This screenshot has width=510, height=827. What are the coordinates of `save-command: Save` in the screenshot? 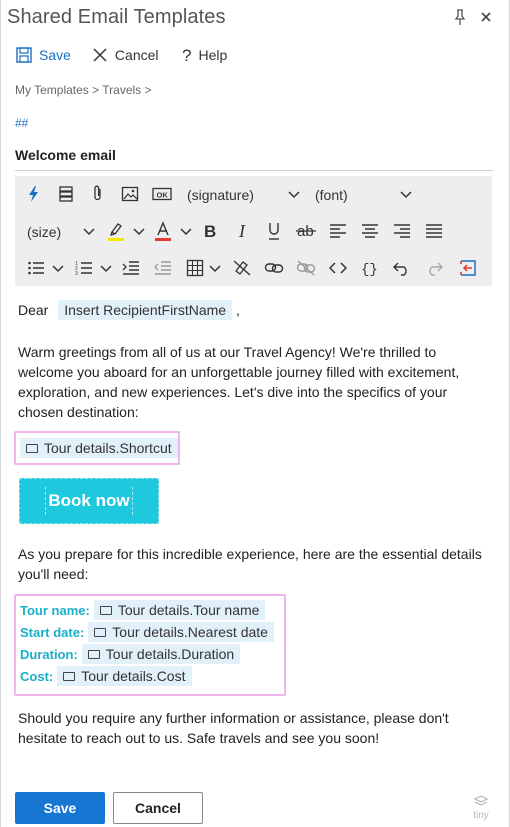 It's located at (43, 55).